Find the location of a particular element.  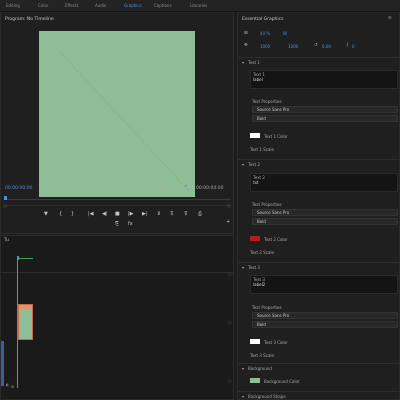

background-color-swatch is located at coordinates (255, 380).